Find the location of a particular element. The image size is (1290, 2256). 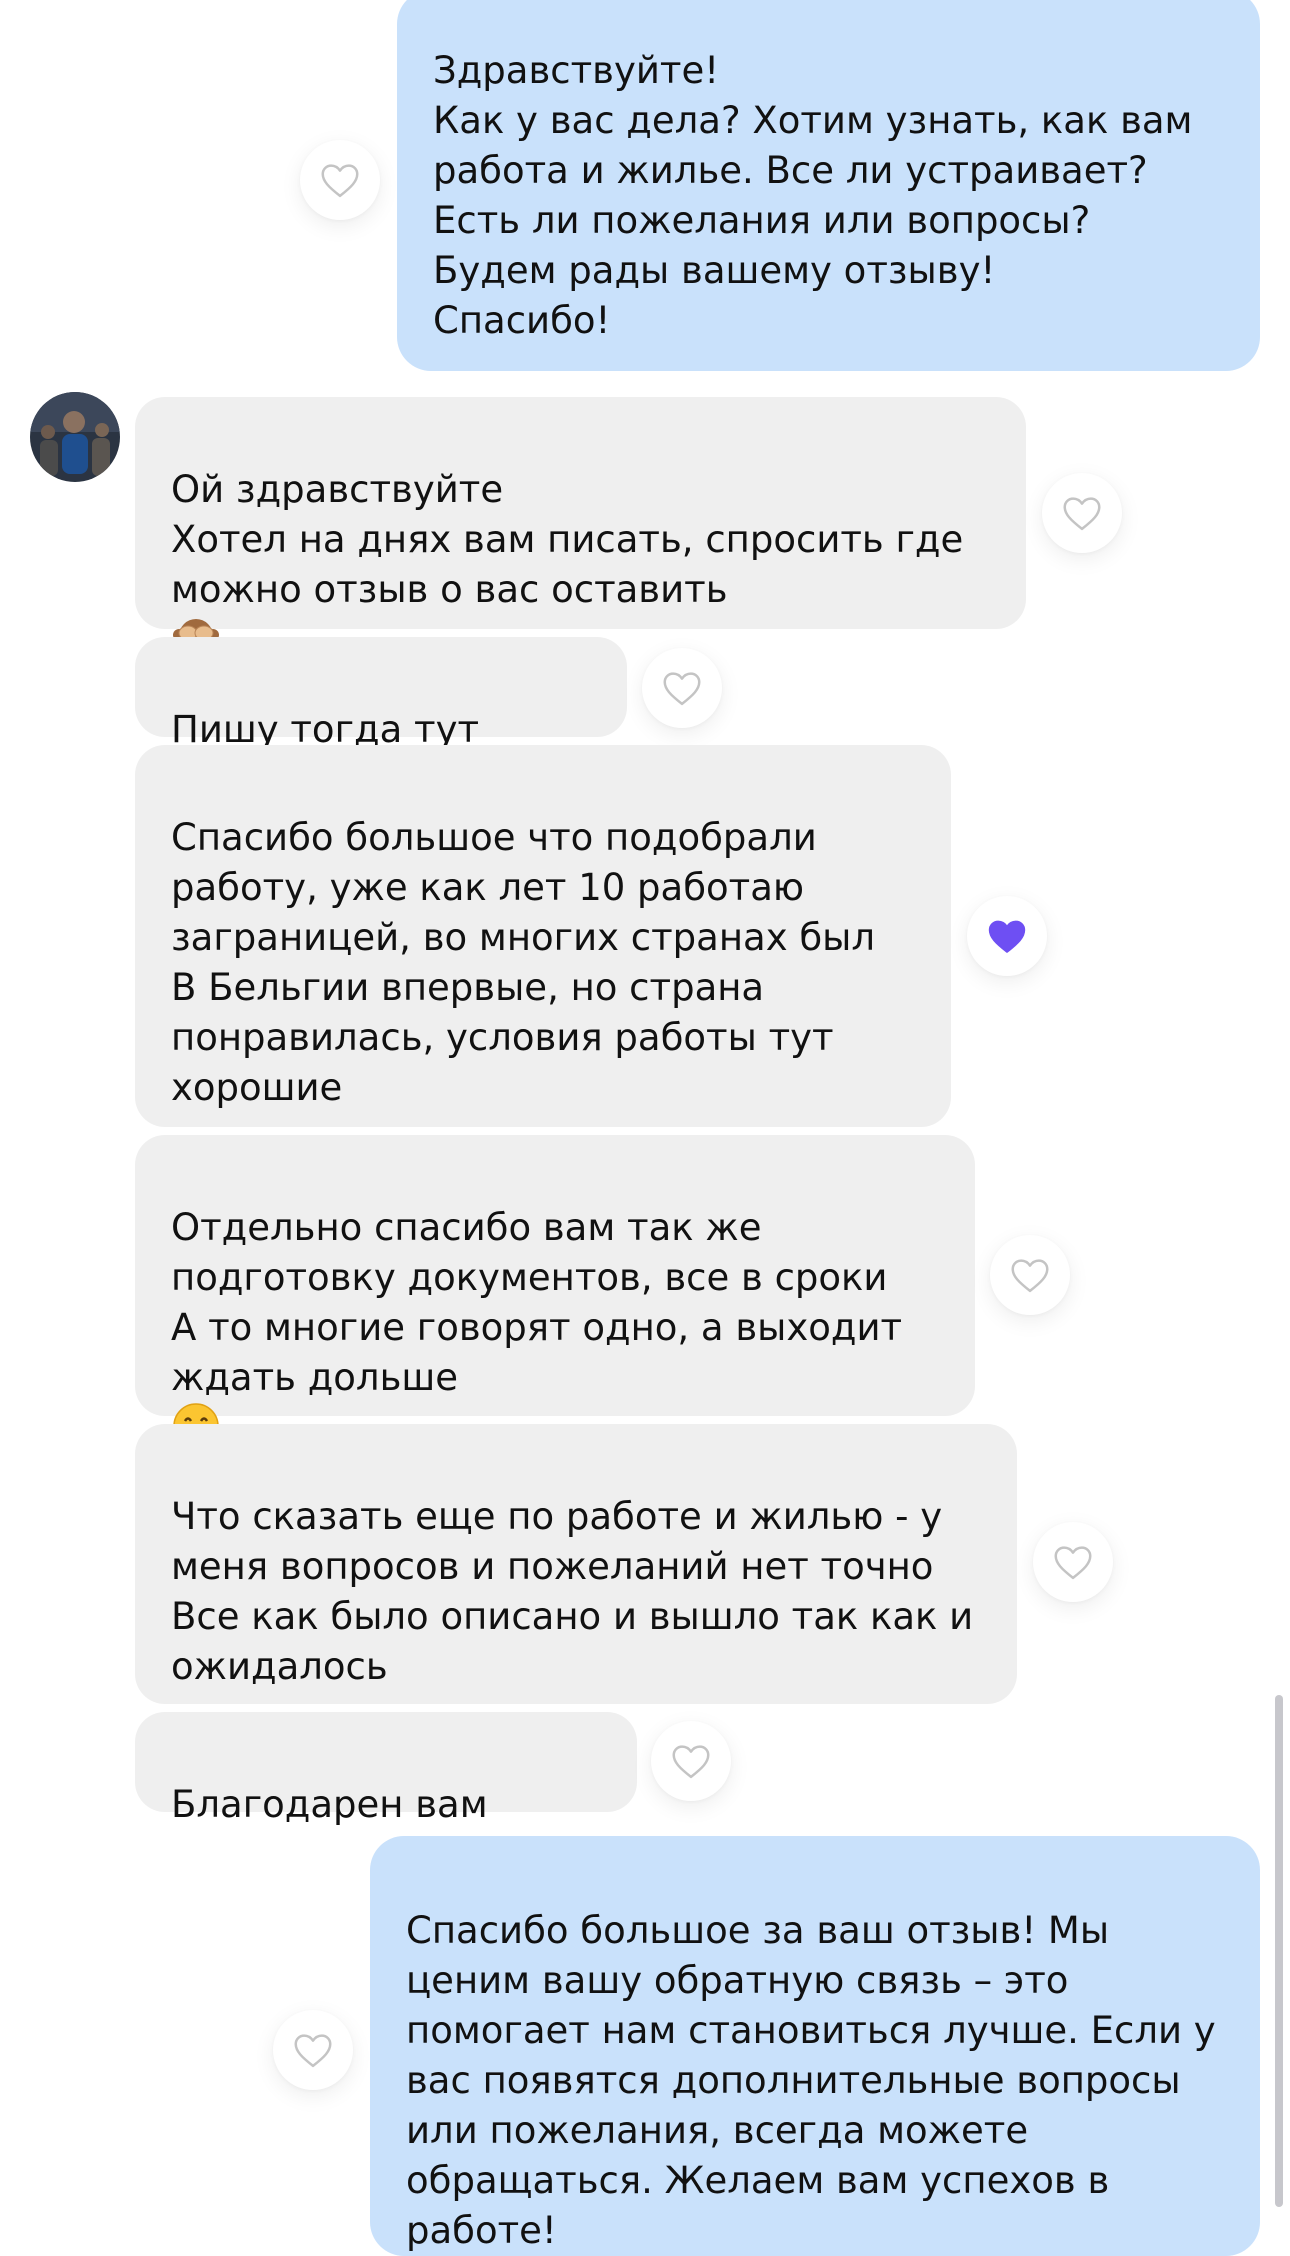

message-text: Благодарен вам is located at coordinates (329, 1804).